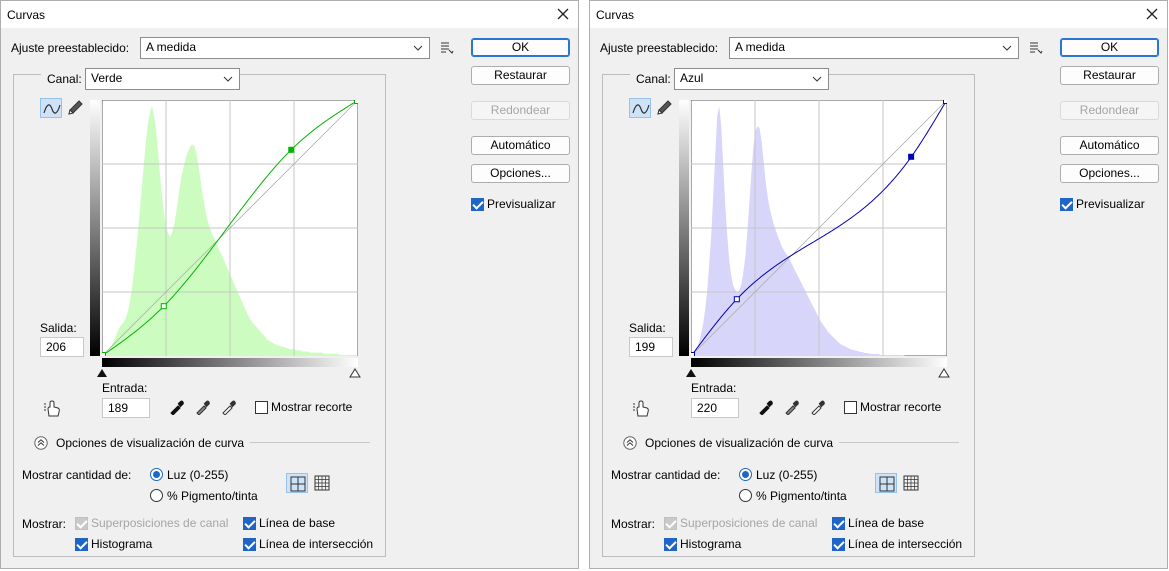  Describe the element at coordinates (715, 408) in the screenshot. I see `input-field: 220` at that location.